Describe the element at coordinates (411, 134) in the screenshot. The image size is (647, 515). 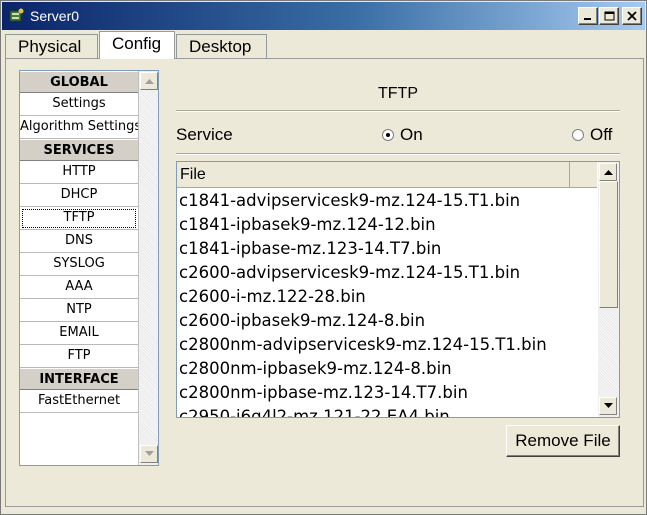
I see `radio-on-label: On` at that location.